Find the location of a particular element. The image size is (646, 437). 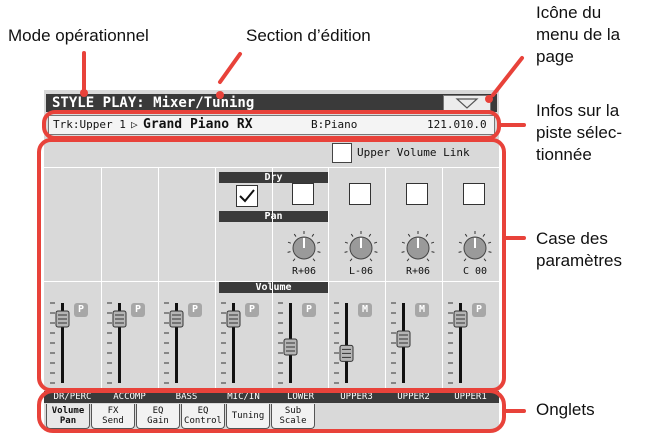

channel-name: UPPER1 is located at coordinates (470, 397).